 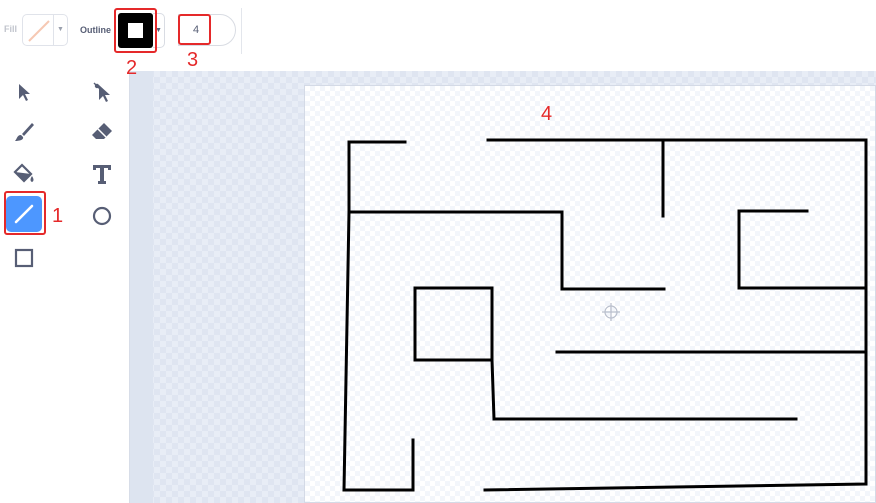 I want to click on crosshair-icon, so click(x=611, y=312).